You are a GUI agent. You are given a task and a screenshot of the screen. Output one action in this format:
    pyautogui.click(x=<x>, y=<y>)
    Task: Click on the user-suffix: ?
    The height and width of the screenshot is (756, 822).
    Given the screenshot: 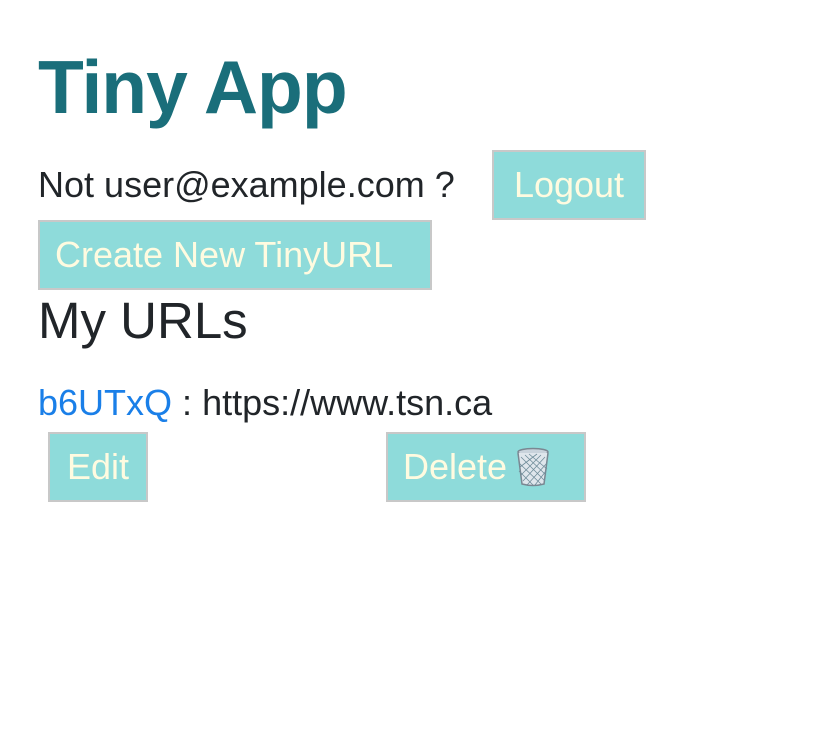 What is the action you would take?
    pyautogui.click(x=444, y=184)
    